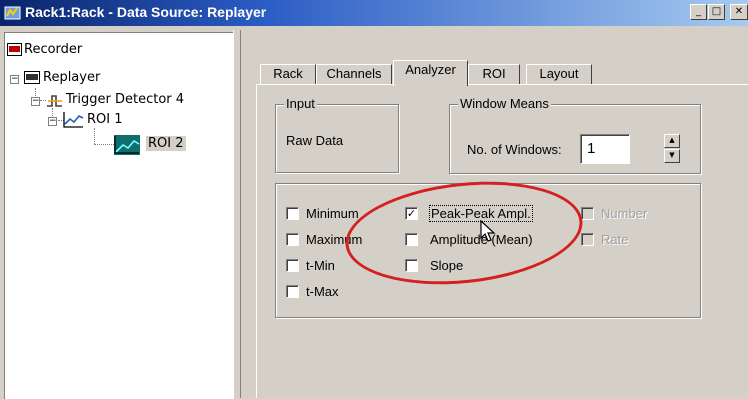 The height and width of the screenshot is (399, 748). Describe the element at coordinates (615, 239) in the screenshot. I see `rate-label: Rate` at that location.